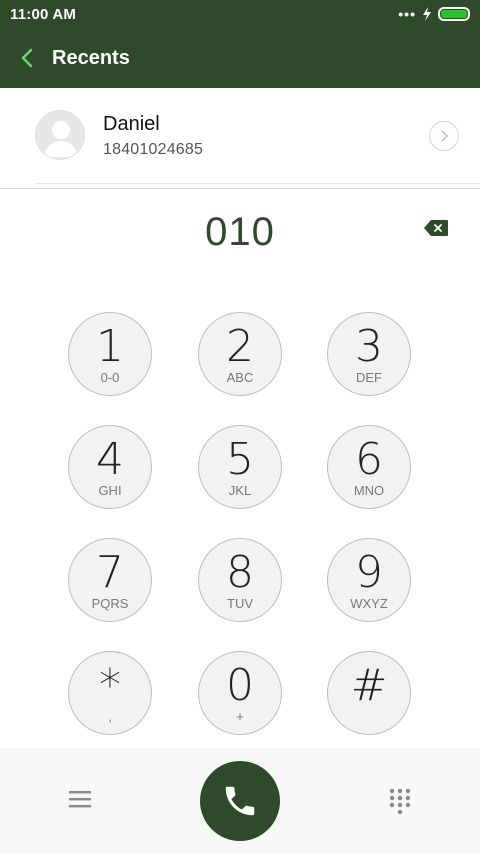 This screenshot has width=480, height=853. What do you see at coordinates (240, 58) in the screenshot?
I see `app-bar: Recents` at bounding box center [240, 58].